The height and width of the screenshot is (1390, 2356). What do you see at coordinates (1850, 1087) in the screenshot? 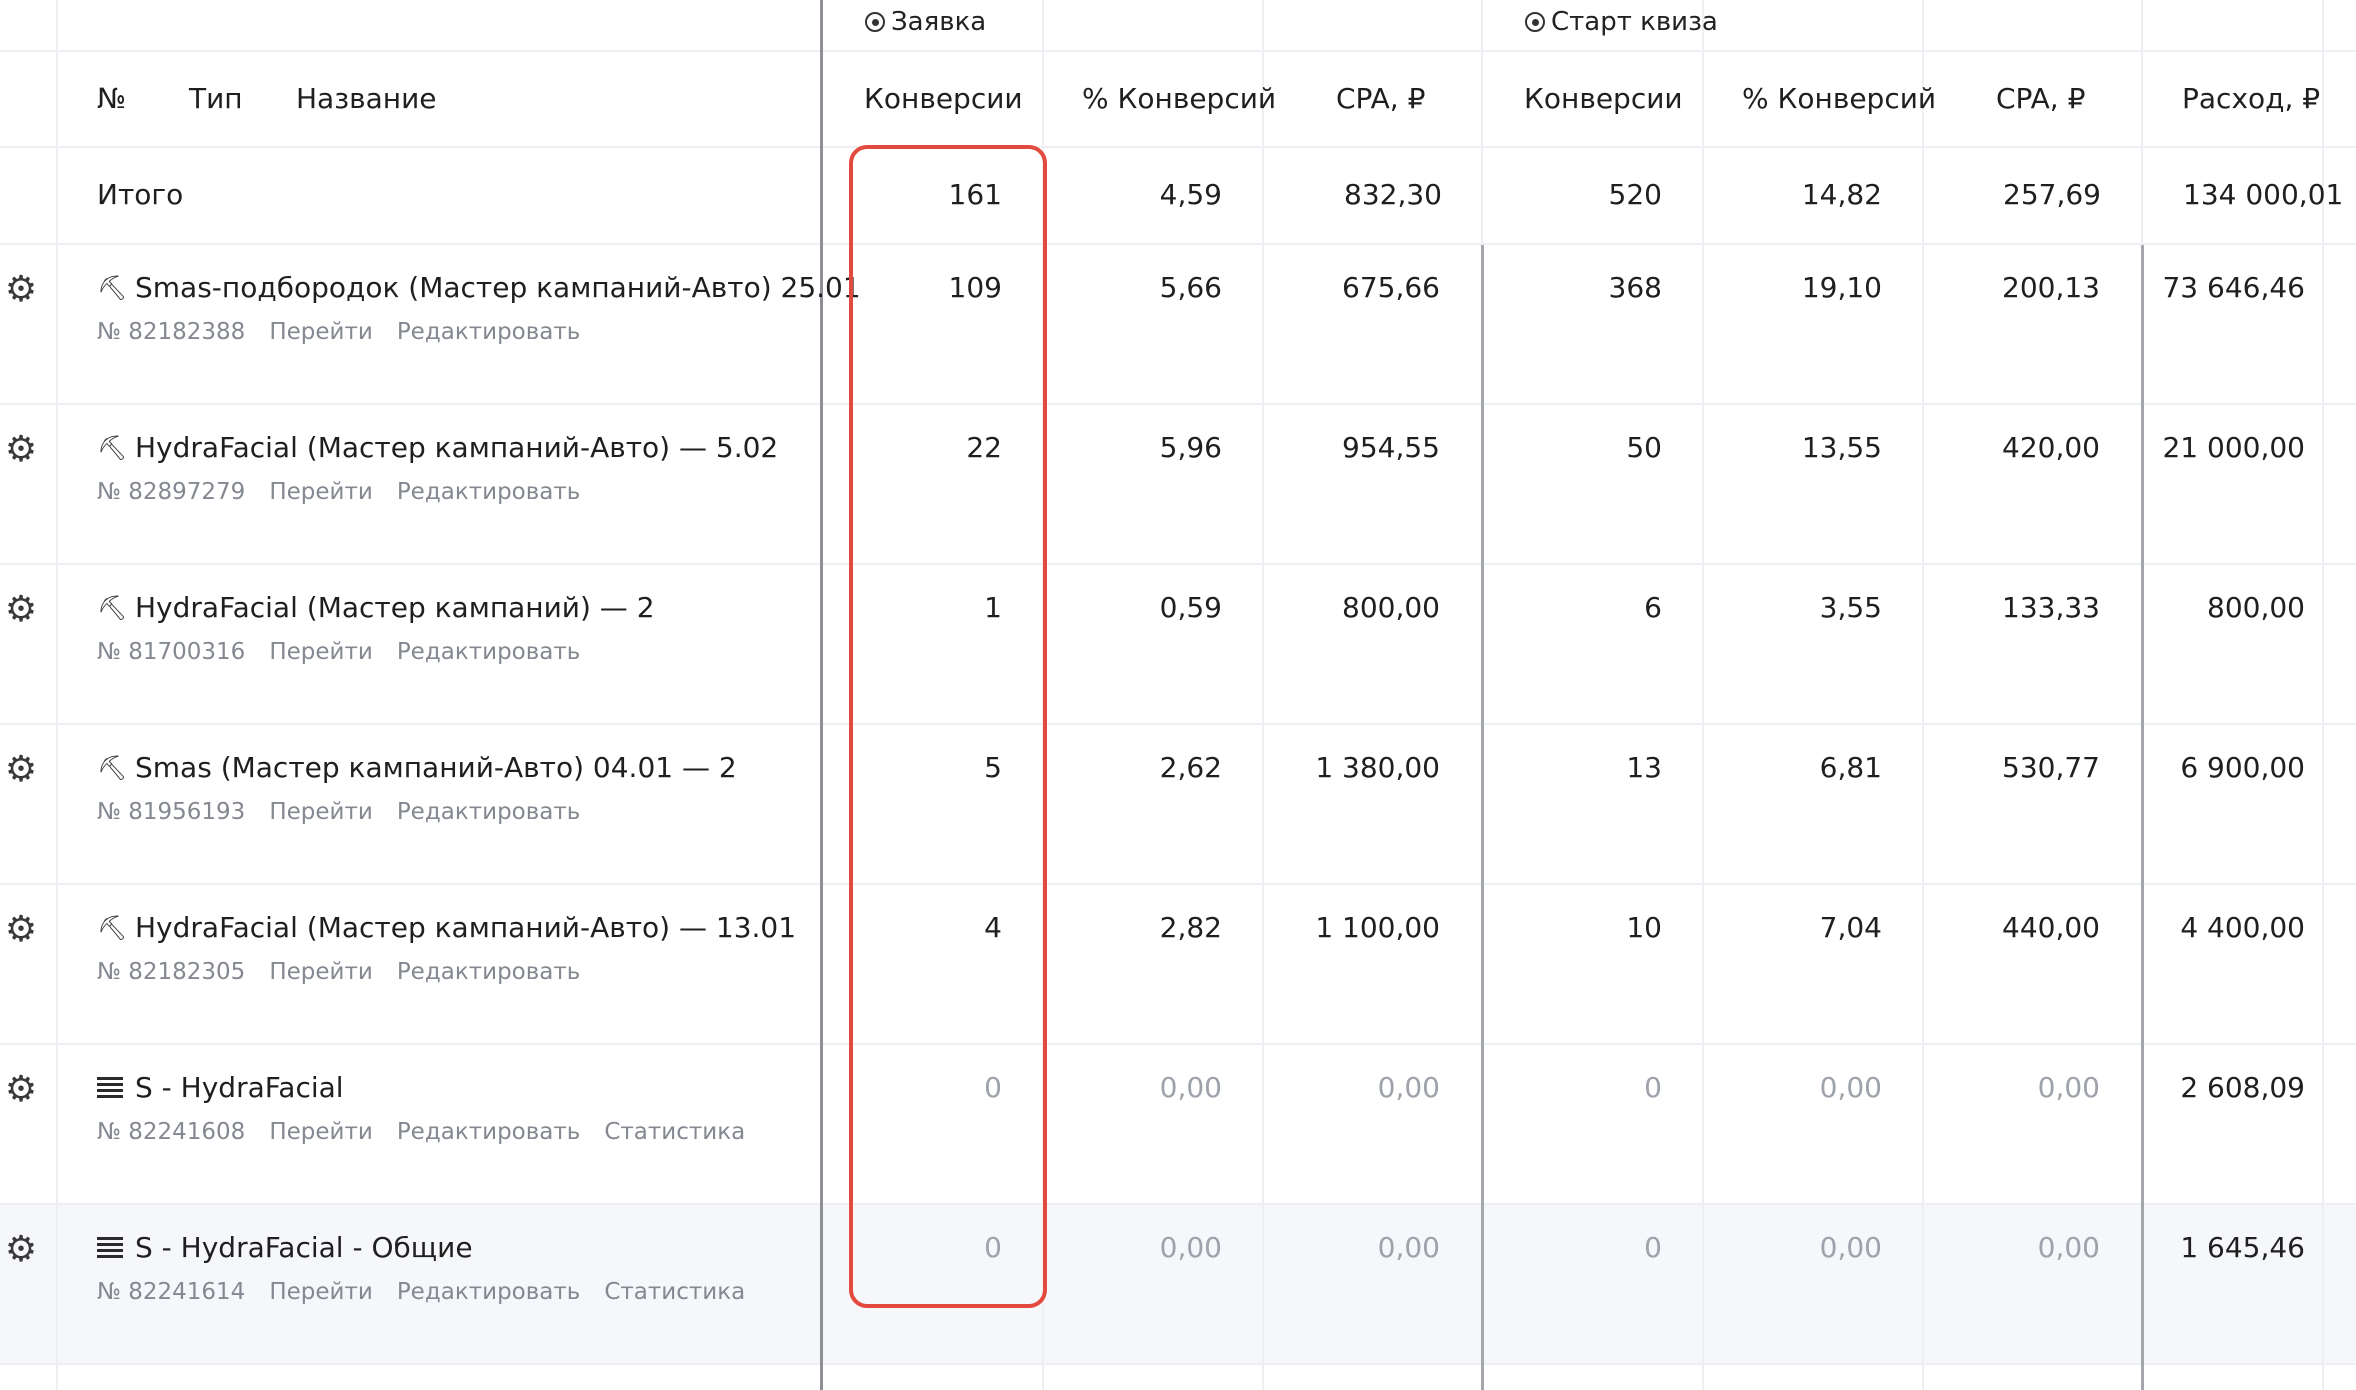
I see `cell-conversion-rate: 0,00` at bounding box center [1850, 1087].